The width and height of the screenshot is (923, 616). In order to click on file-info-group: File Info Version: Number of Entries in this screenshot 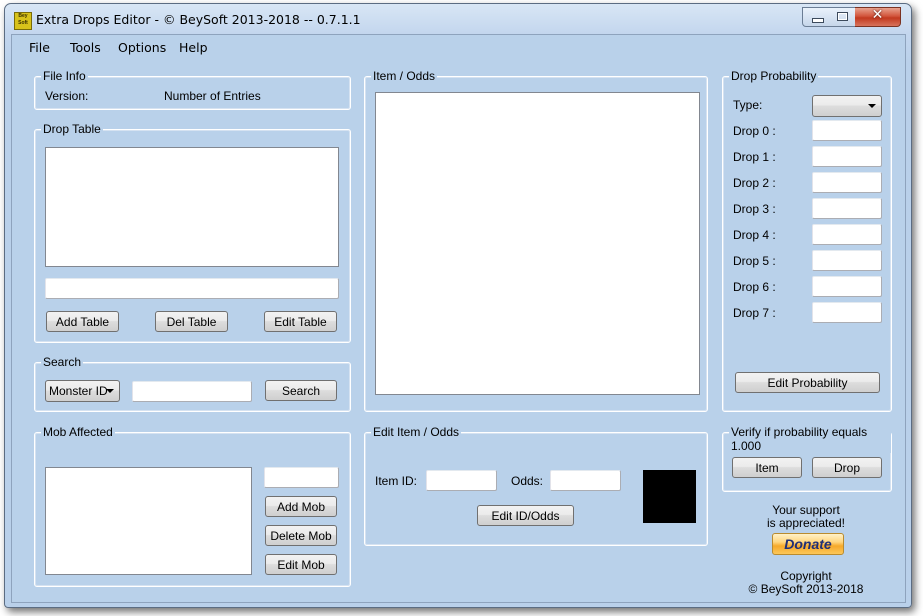, I will do `click(192, 89)`.